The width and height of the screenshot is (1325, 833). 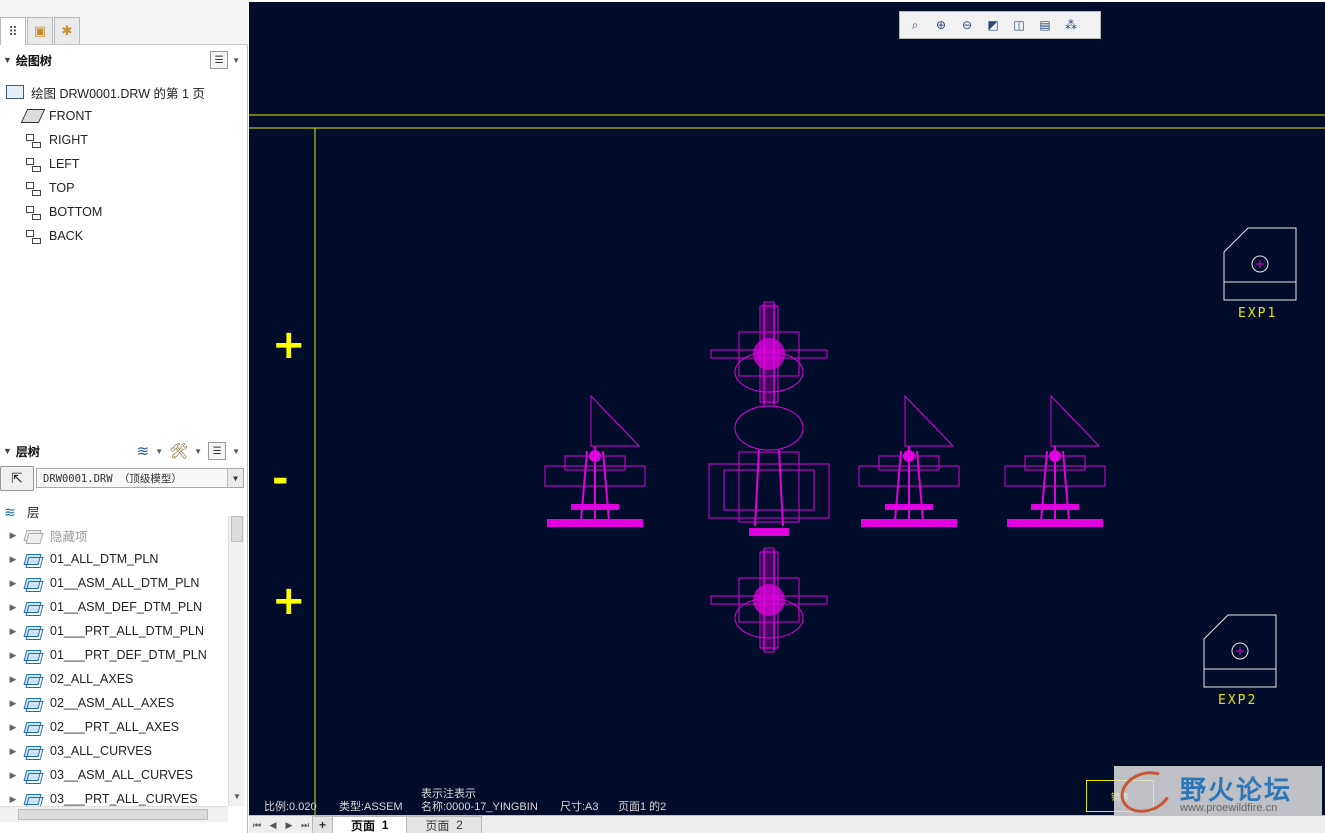 What do you see at coordinates (53, 236) in the screenshot?
I see `view-item-back: BACK` at bounding box center [53, 236].